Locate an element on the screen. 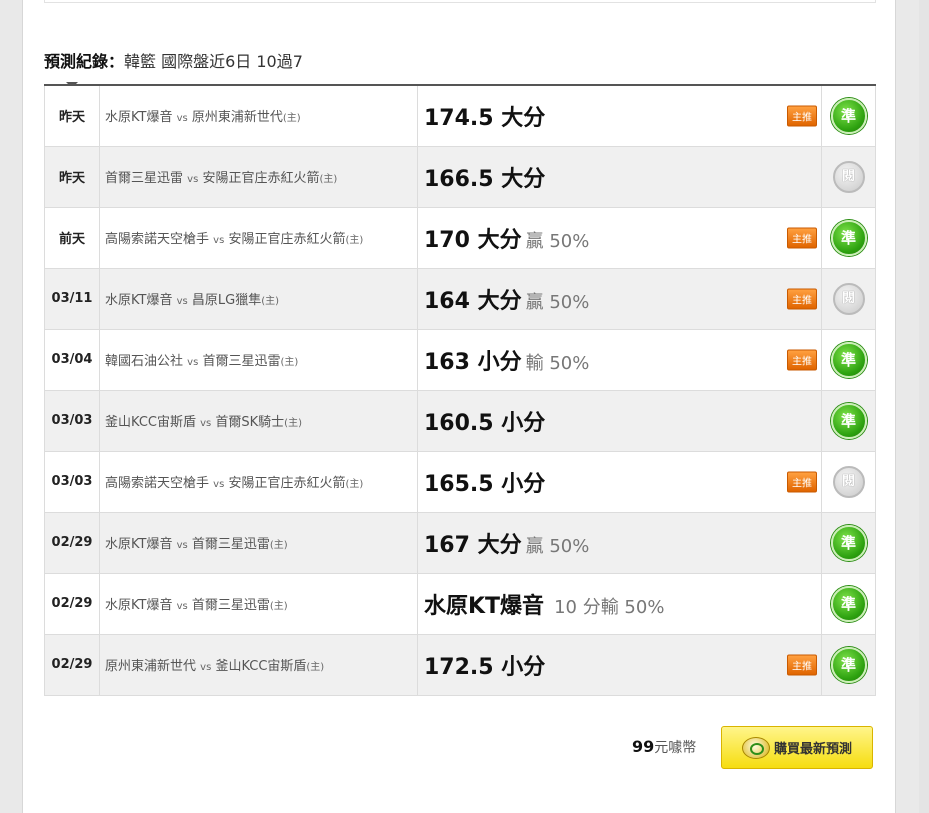 The image size is (929, 813). price-label: 99元噱幣 is located at coordinates (664, 747).